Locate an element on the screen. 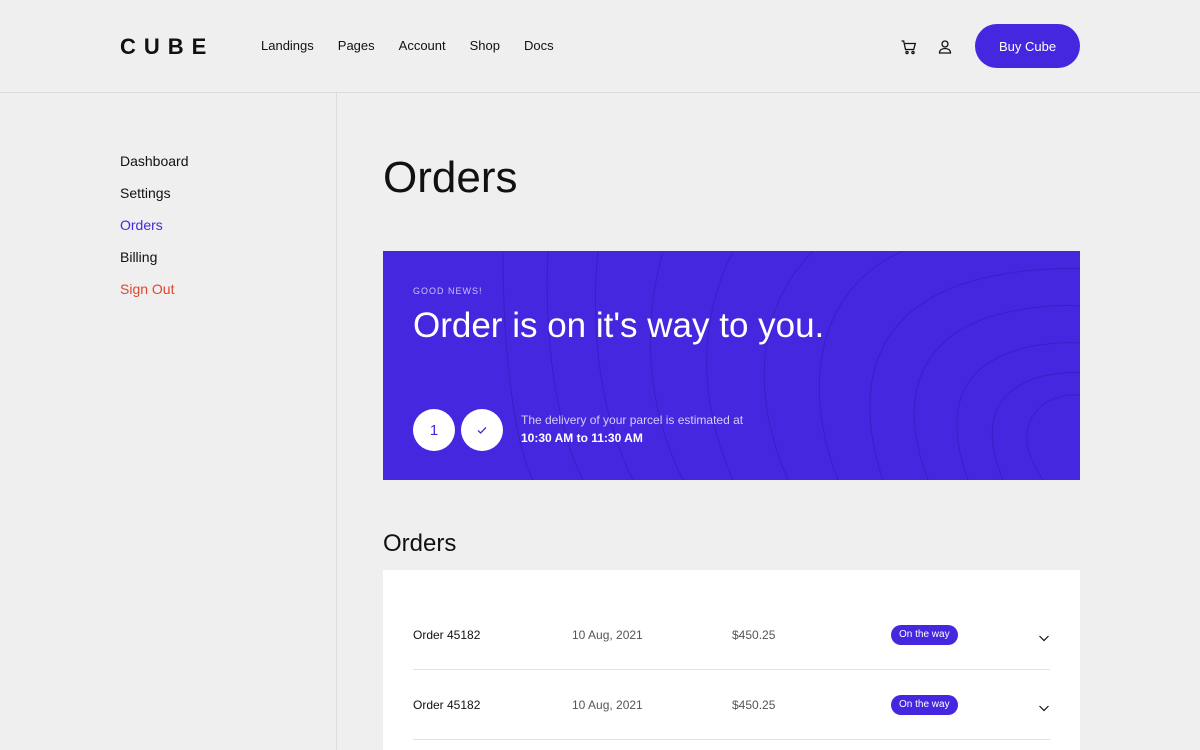  nav-pages: Pages is located at coordinates (356, 45).